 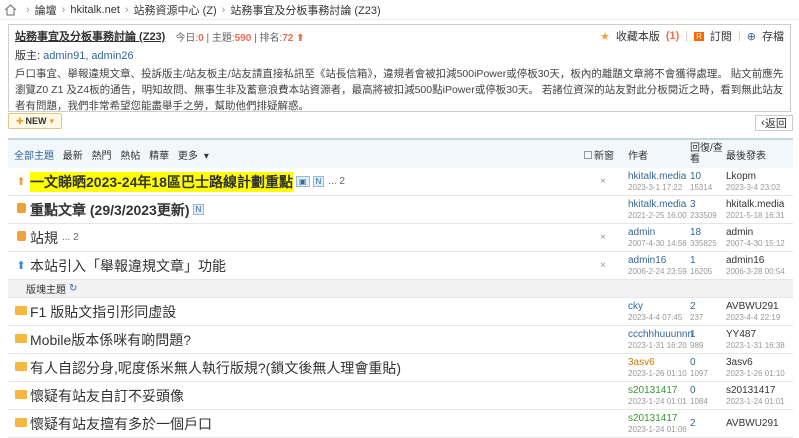 I want to click on author: s20131417, so click(x=653, y=390).